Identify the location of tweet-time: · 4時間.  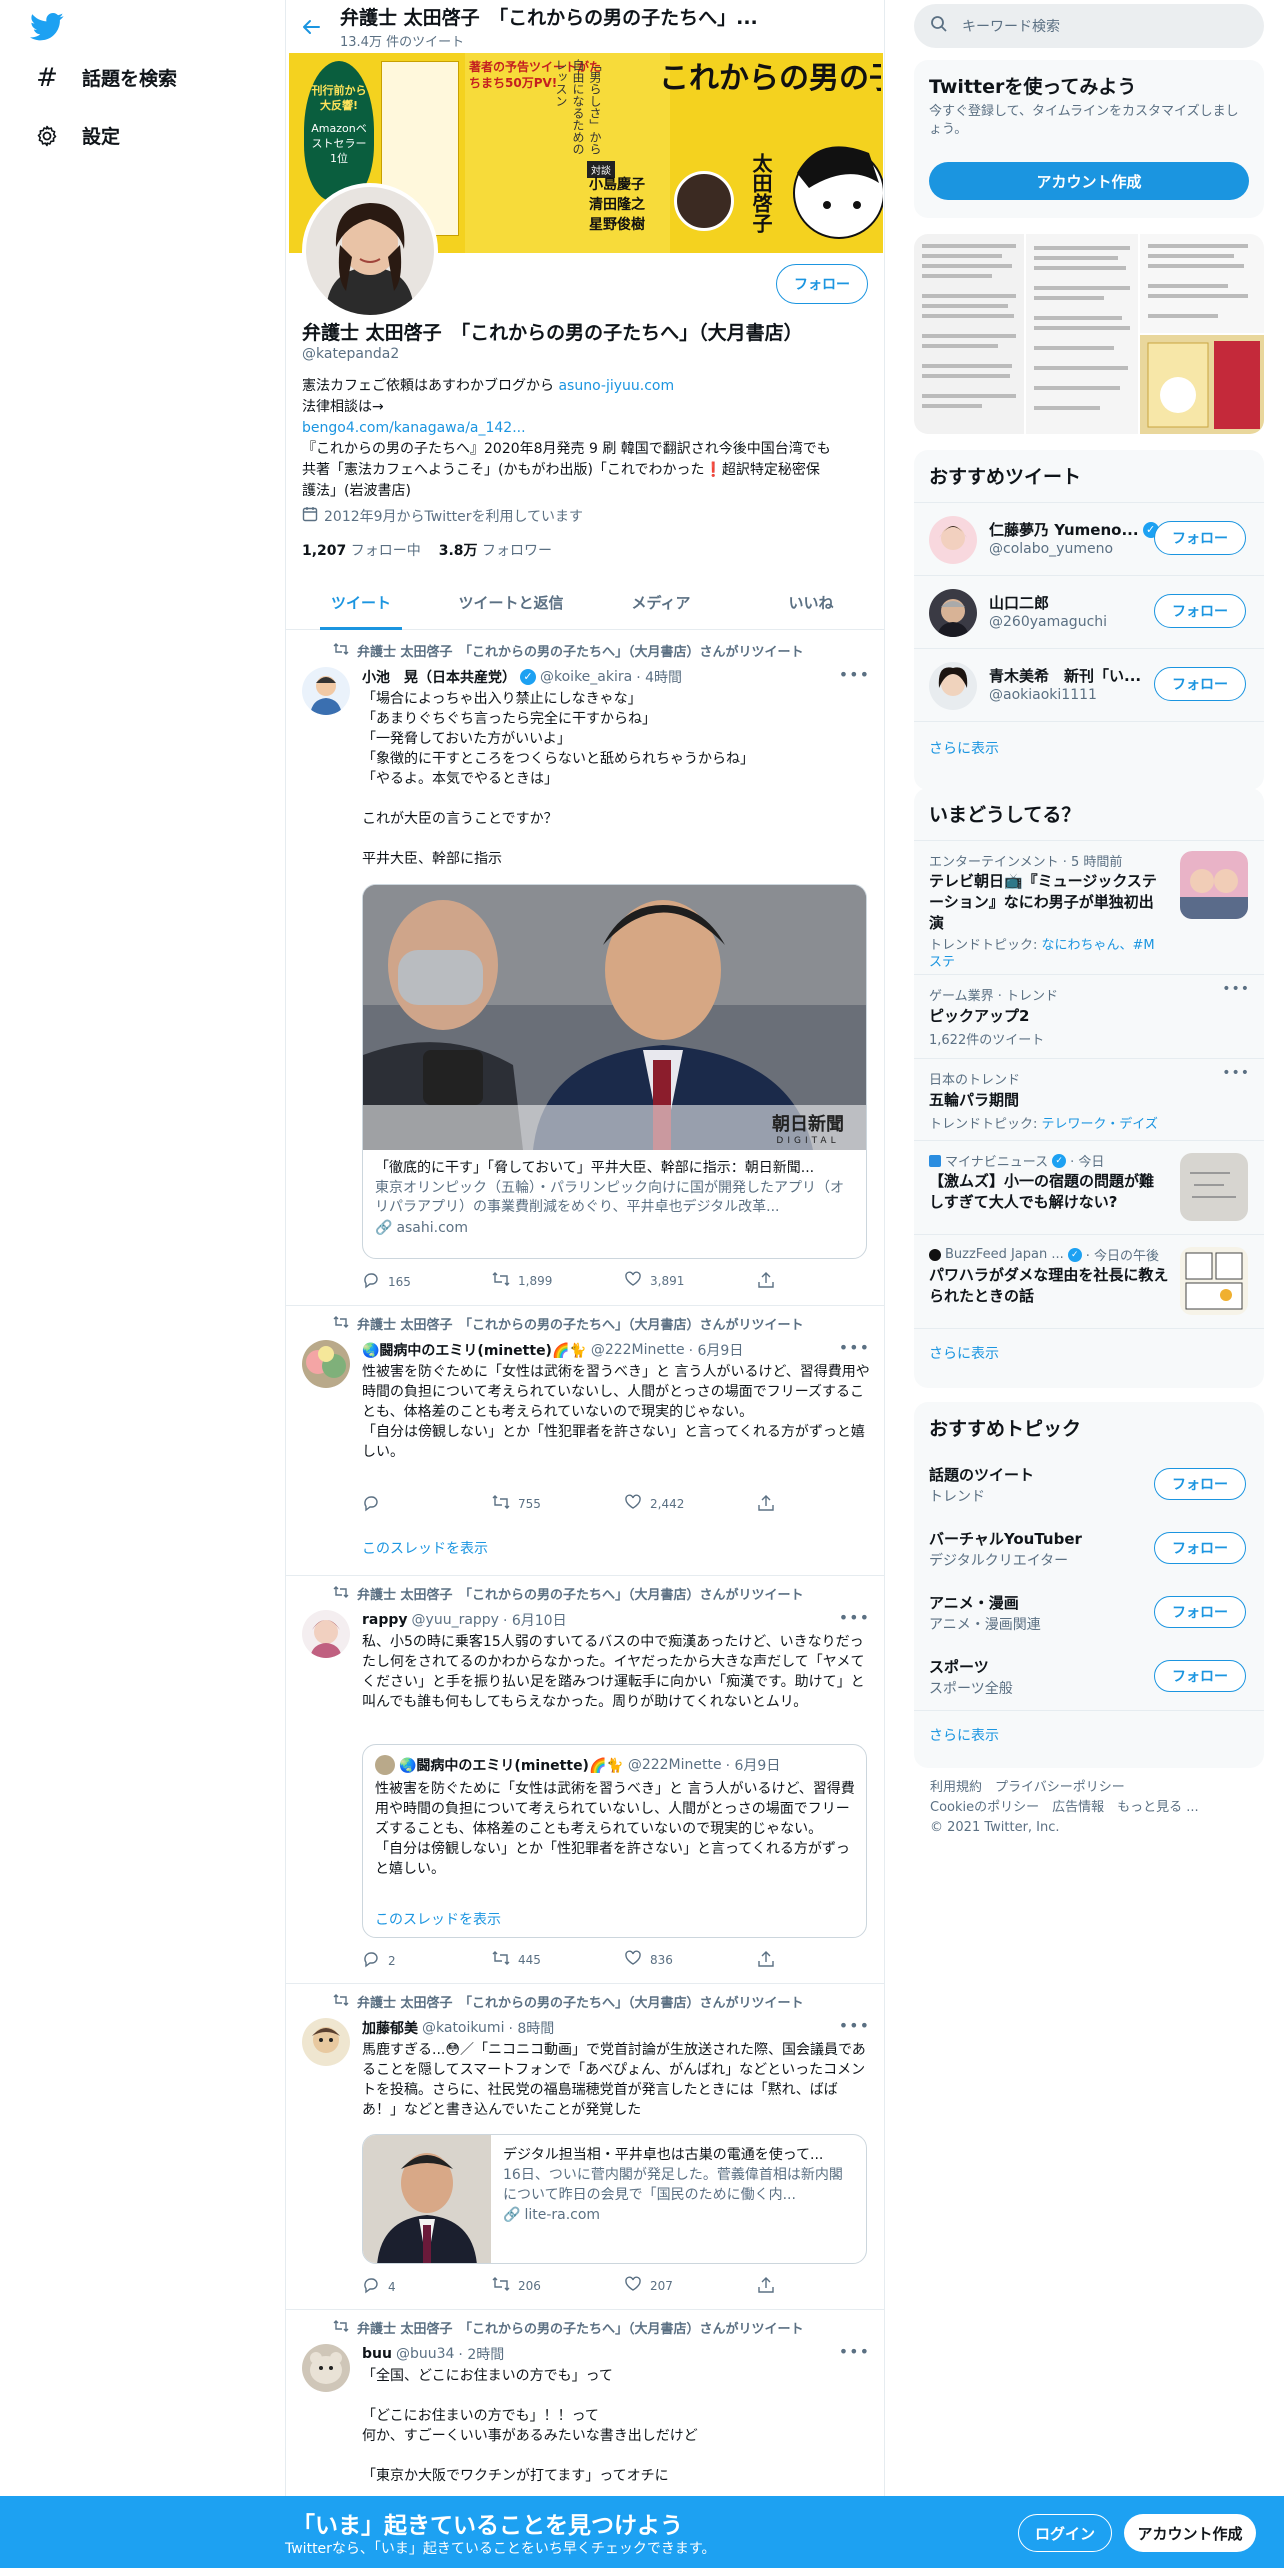
(659, 677).